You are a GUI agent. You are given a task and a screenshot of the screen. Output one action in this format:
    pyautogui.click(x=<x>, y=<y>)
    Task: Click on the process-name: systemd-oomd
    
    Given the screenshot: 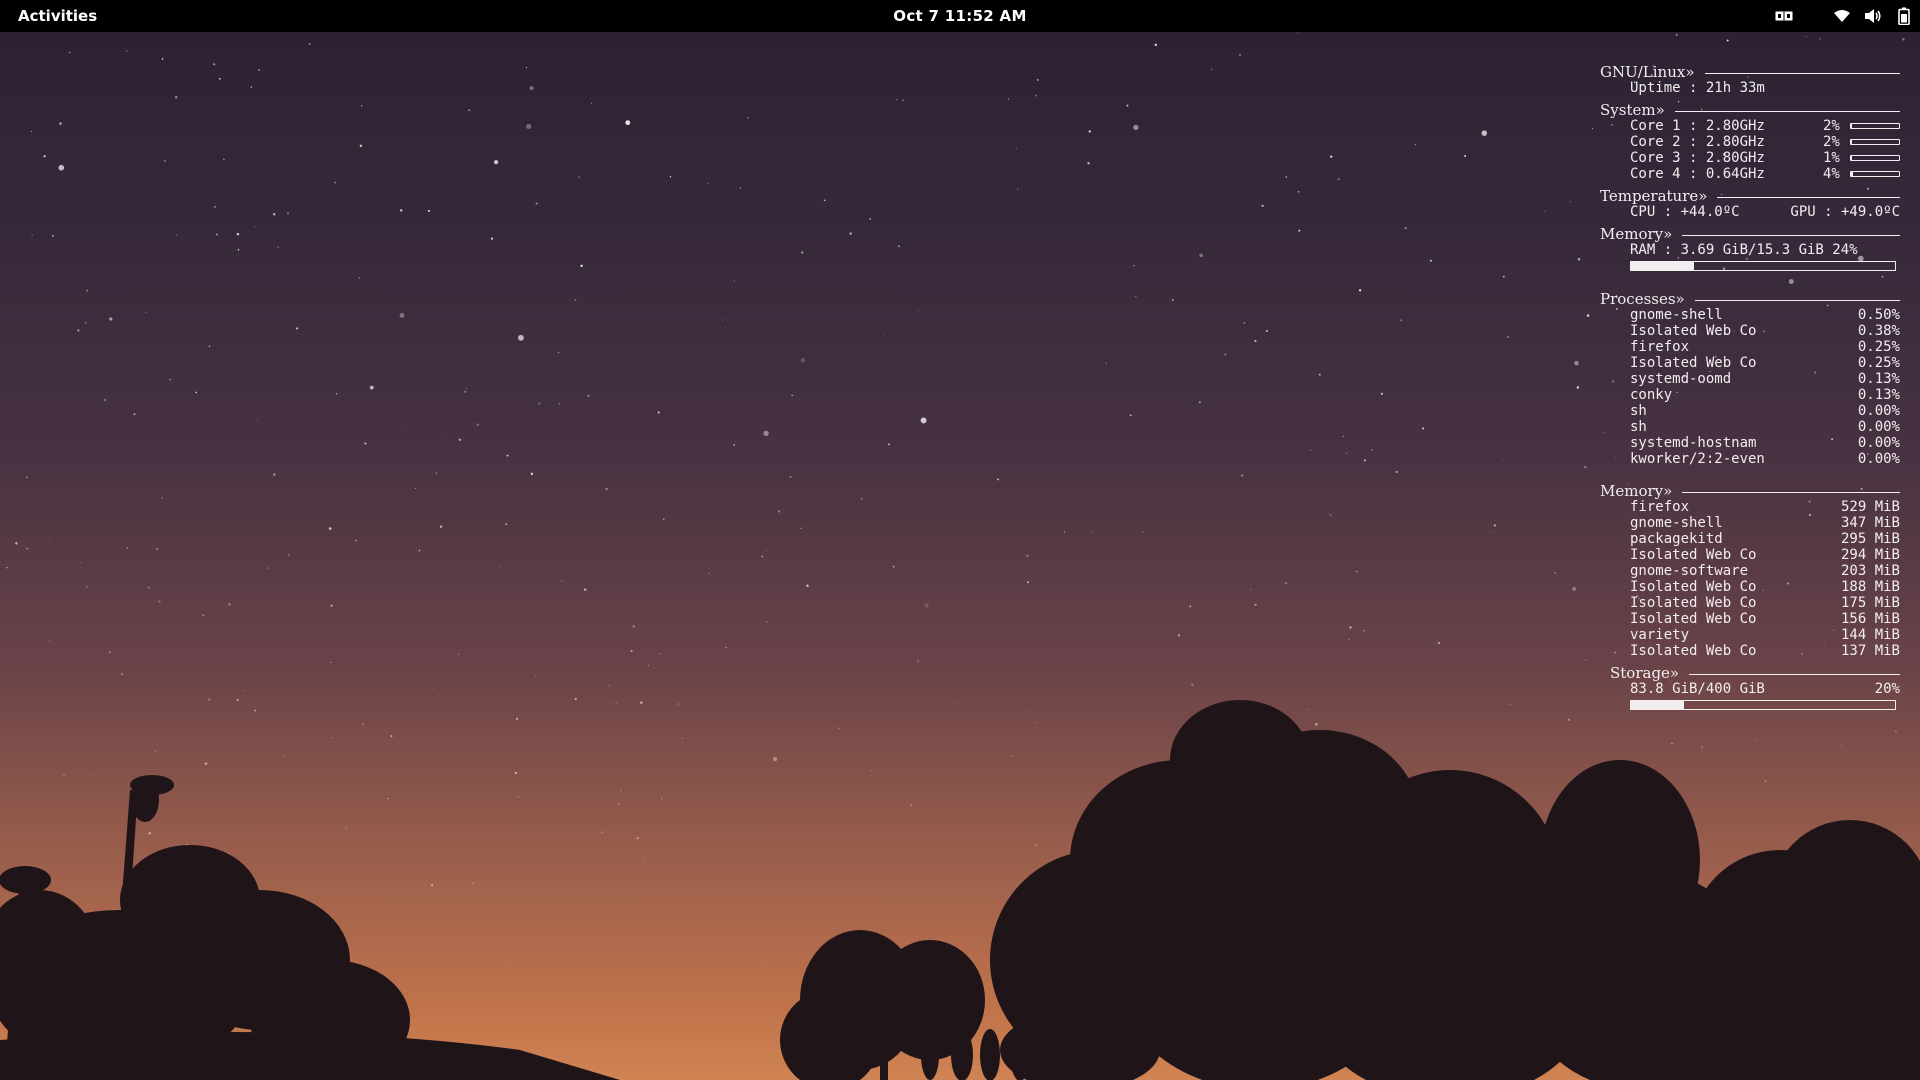 What is the action you would take?
    pyautogui.click(x=1681, y=379)
    